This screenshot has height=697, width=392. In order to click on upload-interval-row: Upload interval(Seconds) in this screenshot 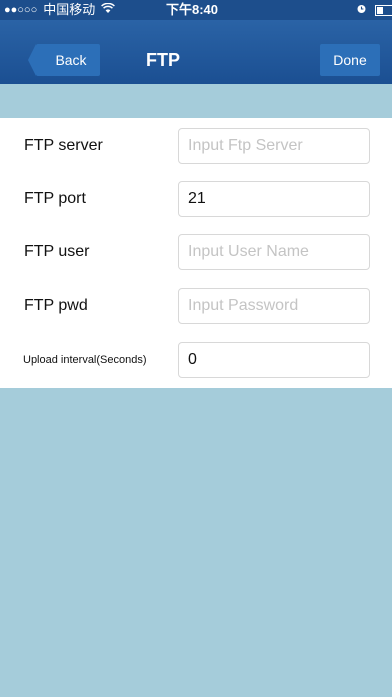, I will do `click(196, 360)`.